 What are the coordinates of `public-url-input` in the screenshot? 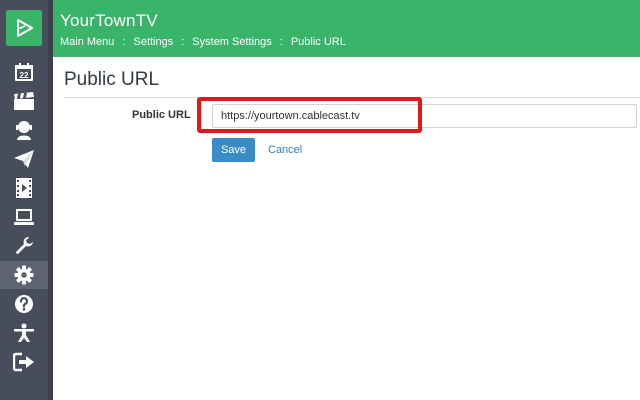 It's located at (424, 116).